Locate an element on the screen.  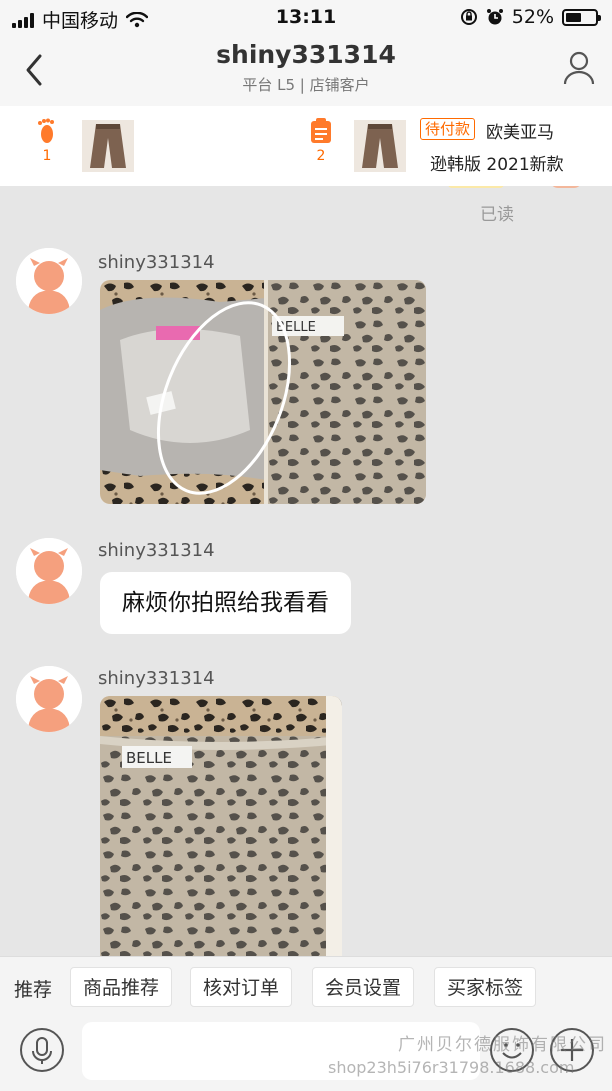
battery-percent: 52% is located at coordinates (532, 17).